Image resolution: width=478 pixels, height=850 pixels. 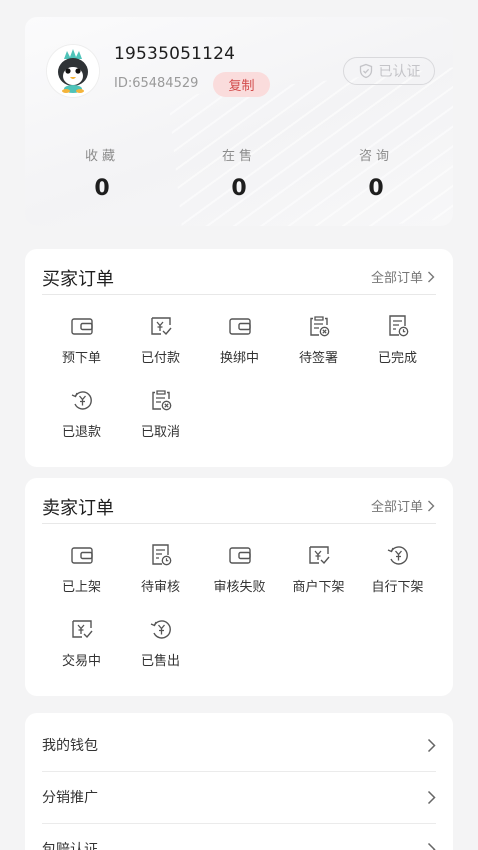 What do you see at coordinates (81, 432) in the screenshot?
I see `order-status-label: 已退款` at bounding box center [81, 432].